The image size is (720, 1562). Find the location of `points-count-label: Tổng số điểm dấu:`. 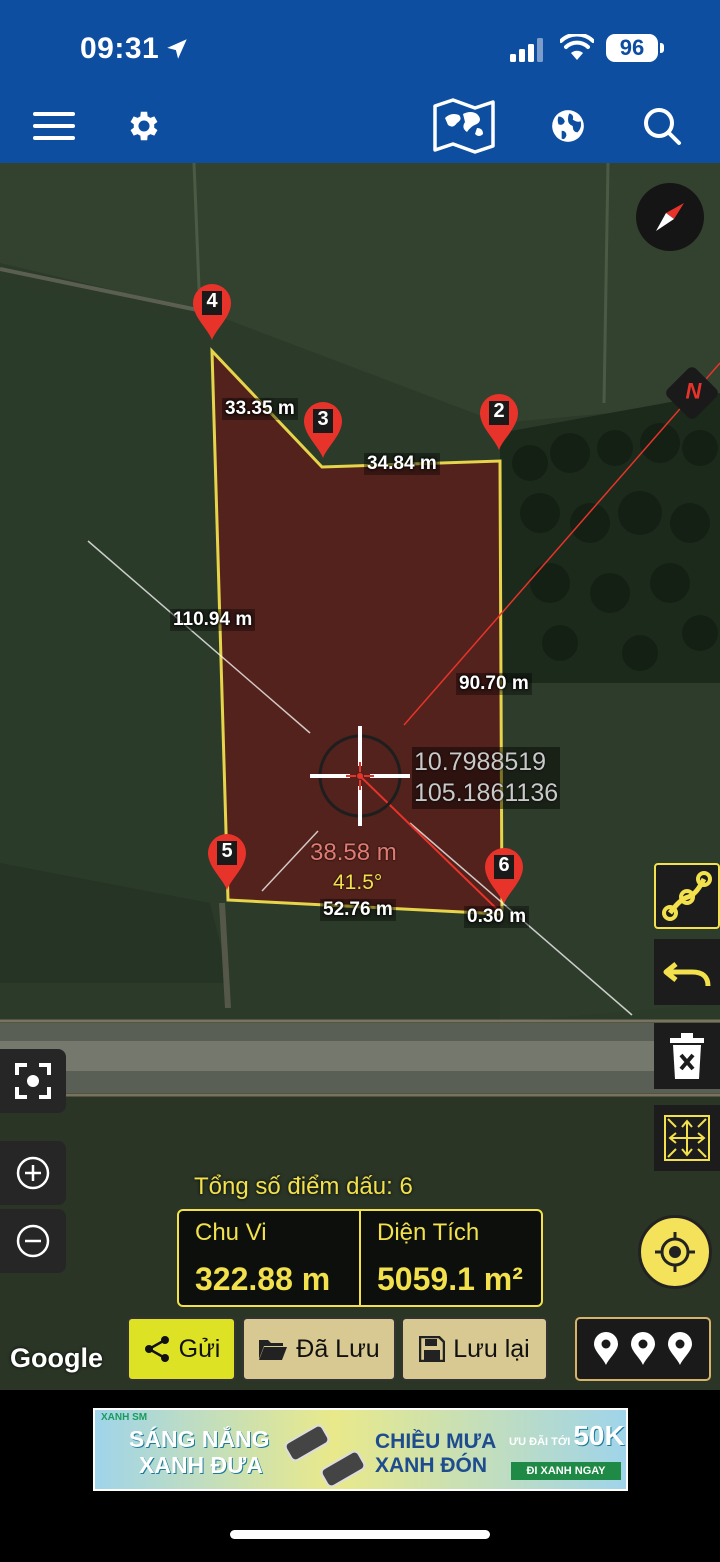

points-count-label: Tổng số điểm dấu: is located at coordinates (293, 1186).